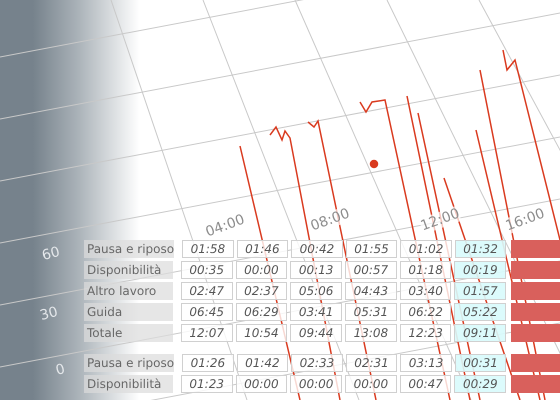 The height and width of the screenshot is (400, 560). What do you see at coordinates (371, 270) in the screenshot?
I see `table-cell: 00:57` at bounding box center [371, 270].